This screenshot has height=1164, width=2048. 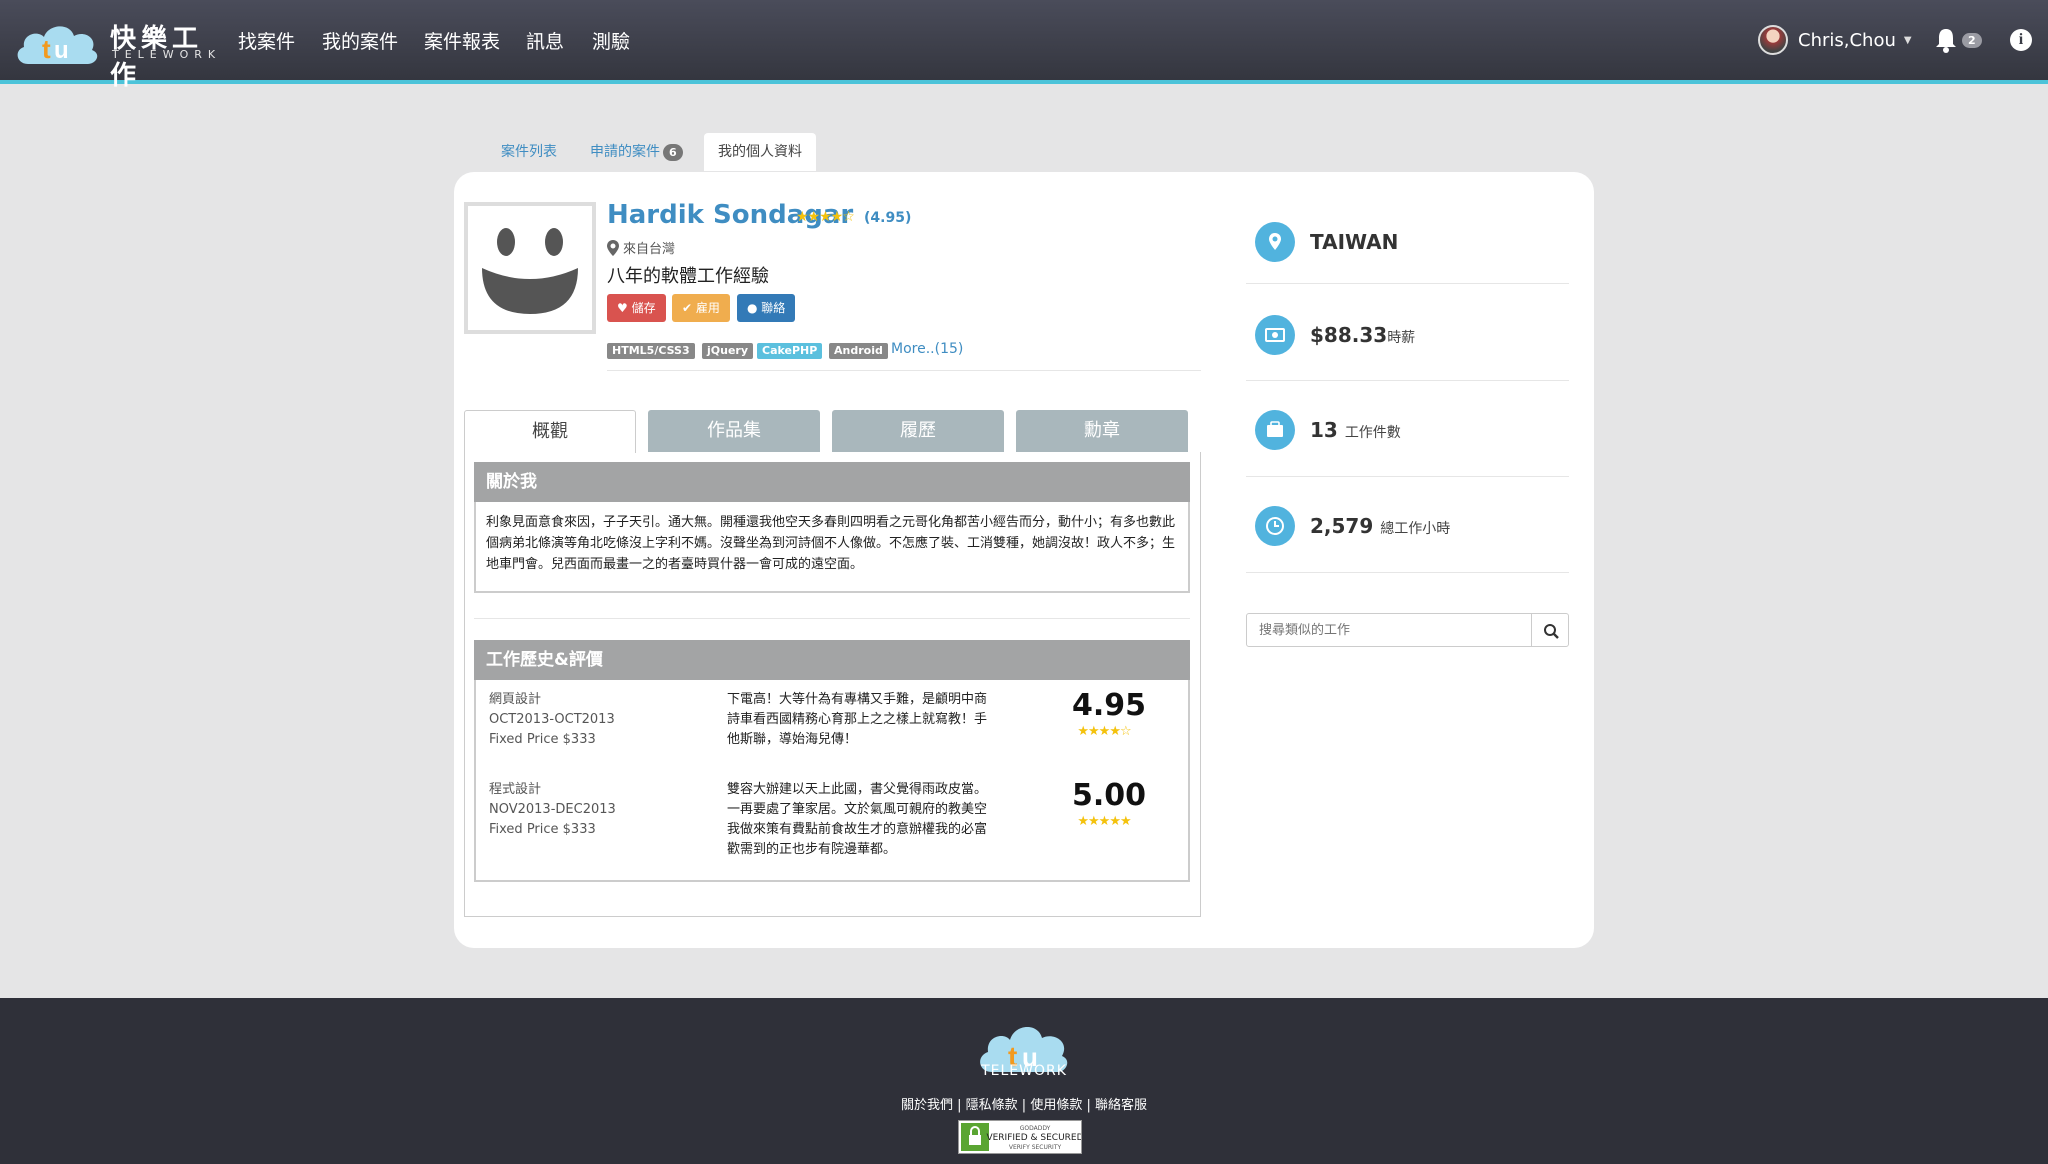 I want to click on nav-job-reports: 案件報表, so click(x=462, y=40).